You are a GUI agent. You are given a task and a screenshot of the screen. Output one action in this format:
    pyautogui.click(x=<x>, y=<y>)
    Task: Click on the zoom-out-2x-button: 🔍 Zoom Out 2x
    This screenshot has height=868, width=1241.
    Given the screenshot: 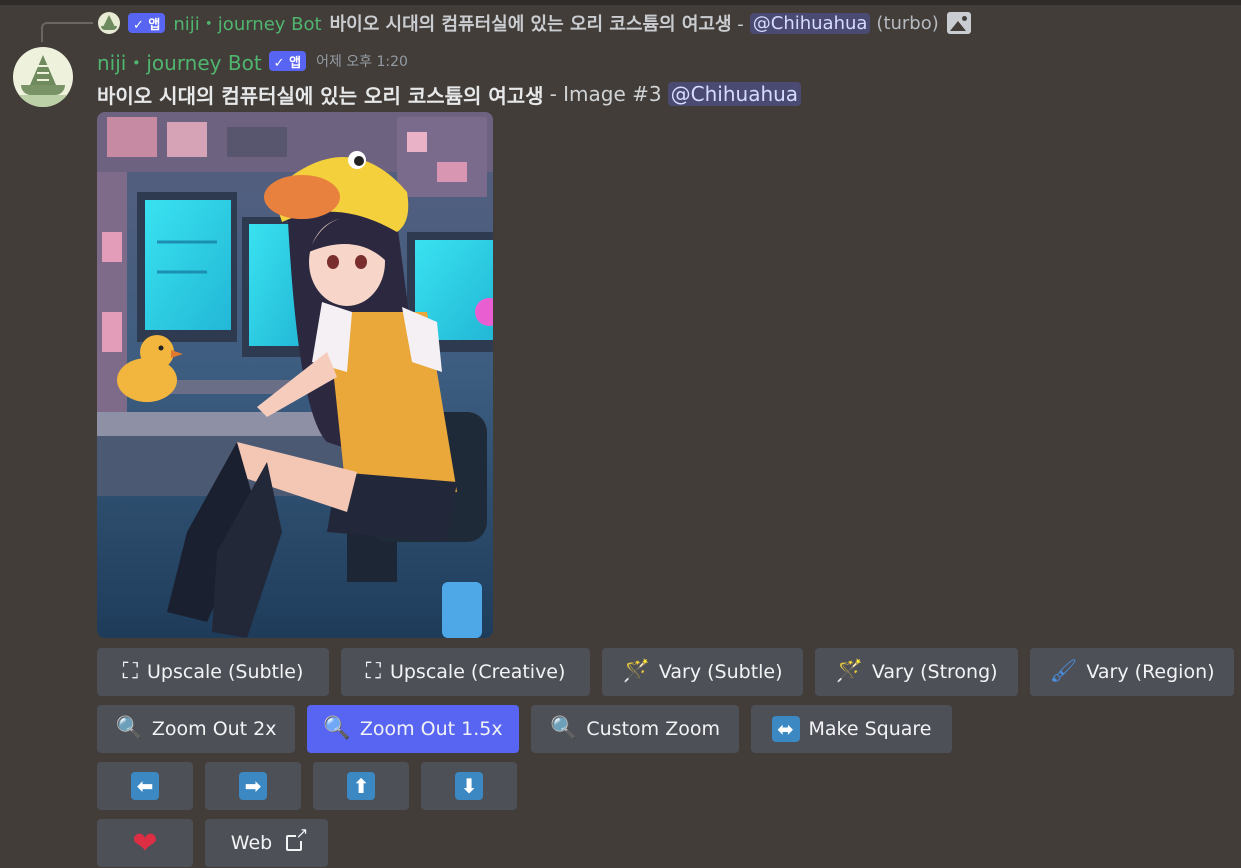 What is the action you would take?
    pyautogui.click(x=196, y=729)
    